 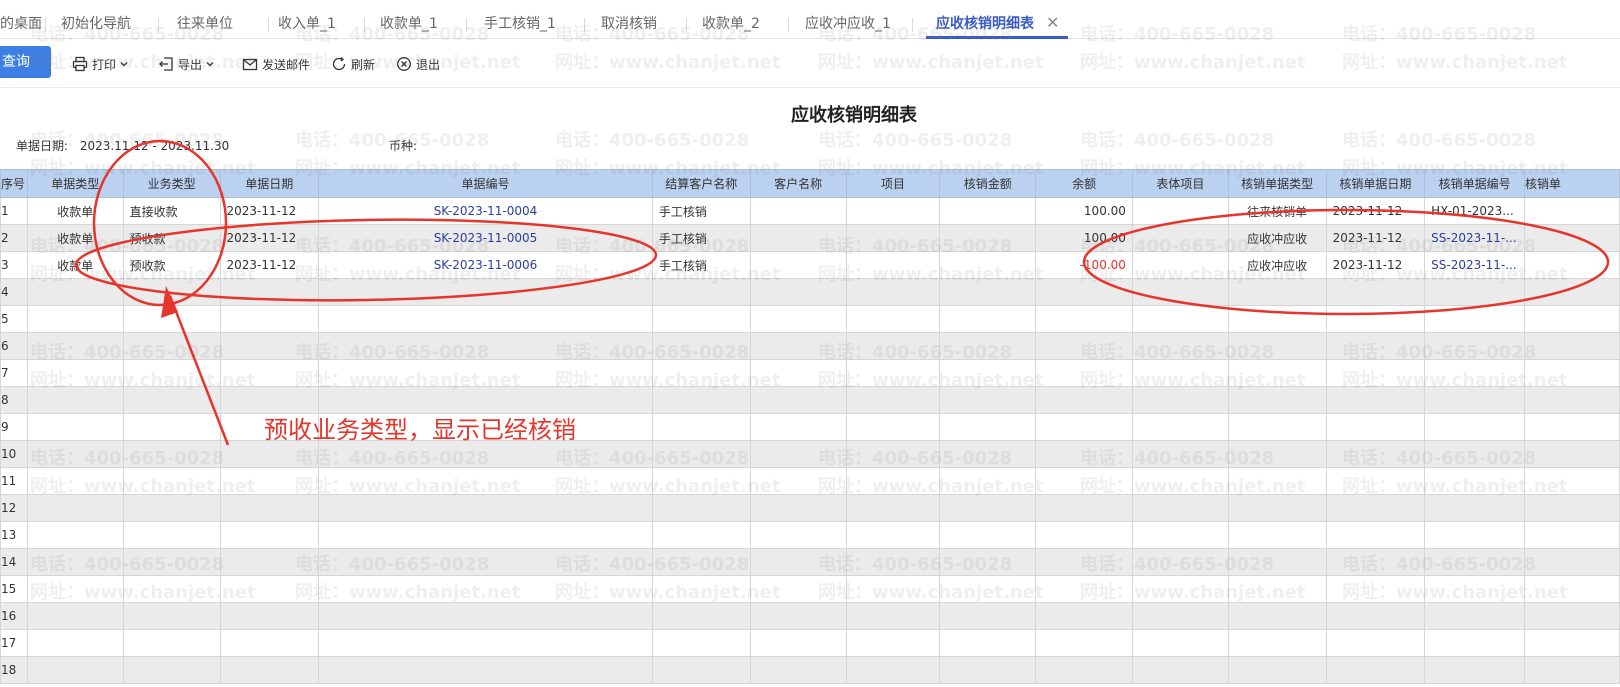 What do you see at coordinates (1375, 265) in the screenshot?
I see `cell-writeoff-date: 2023-11-12` at bounding box center [1375, 265].